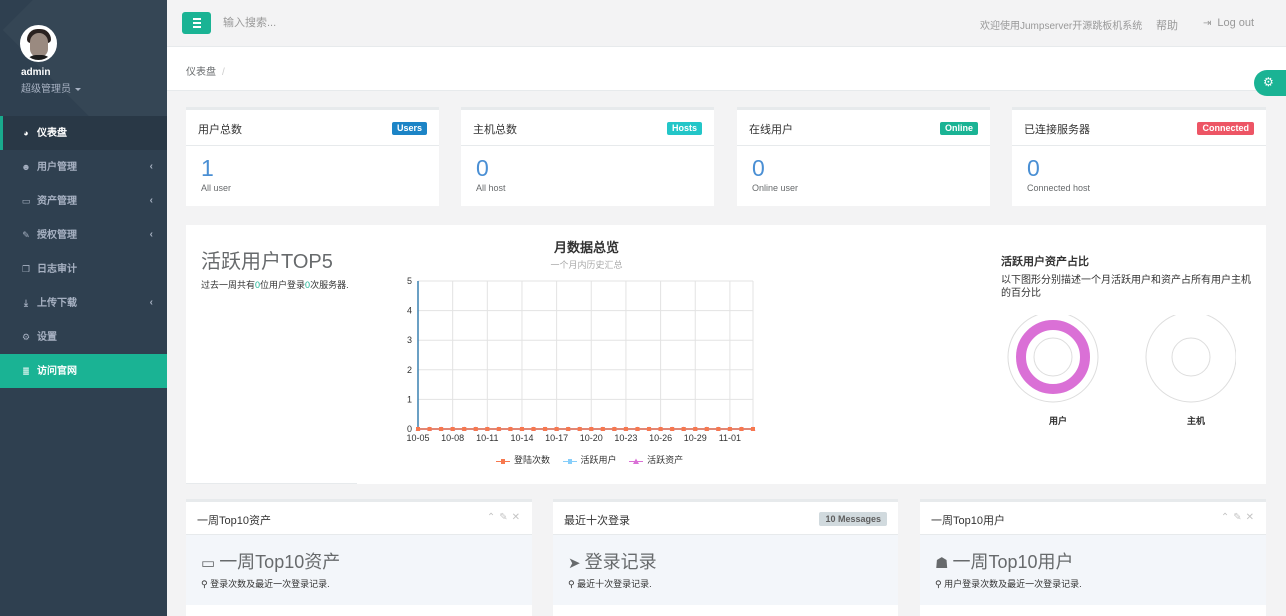  What do you see at coordinates (1059, 188) in the screenshot?
I see `stat-subtitle: Connected host` at bounding box center [1059, 188].